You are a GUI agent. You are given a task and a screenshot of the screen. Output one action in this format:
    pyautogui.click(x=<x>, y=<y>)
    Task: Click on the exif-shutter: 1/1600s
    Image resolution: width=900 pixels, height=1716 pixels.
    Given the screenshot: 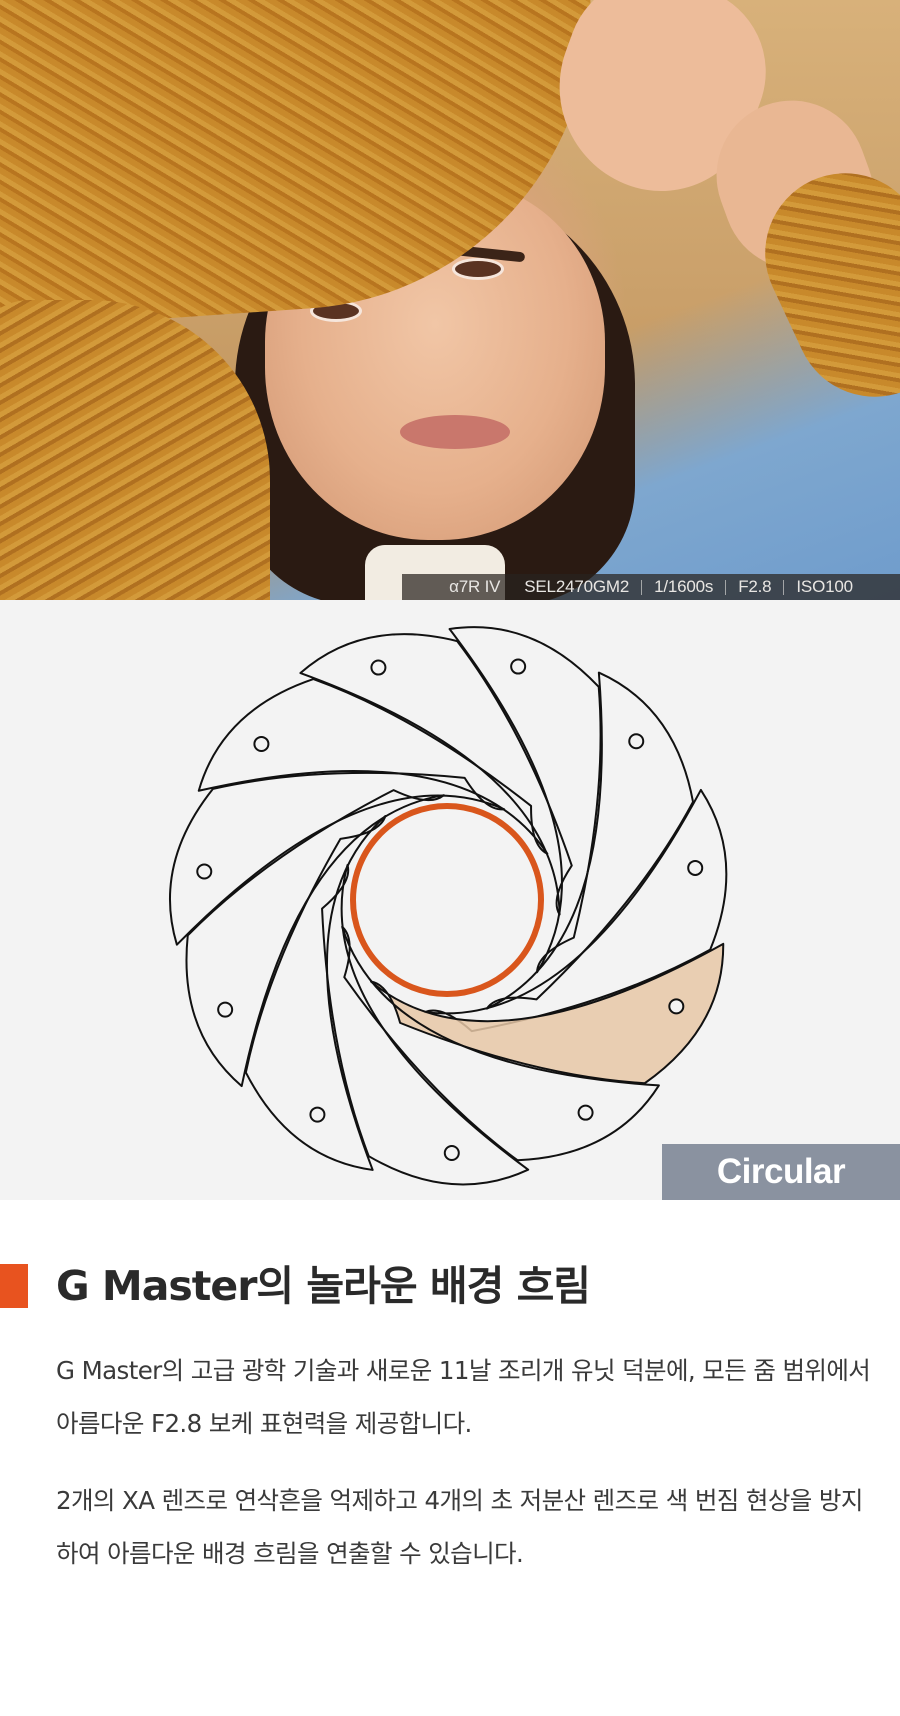 What is the action you would take?
    pyautogui.click(x=684, y=586)
    